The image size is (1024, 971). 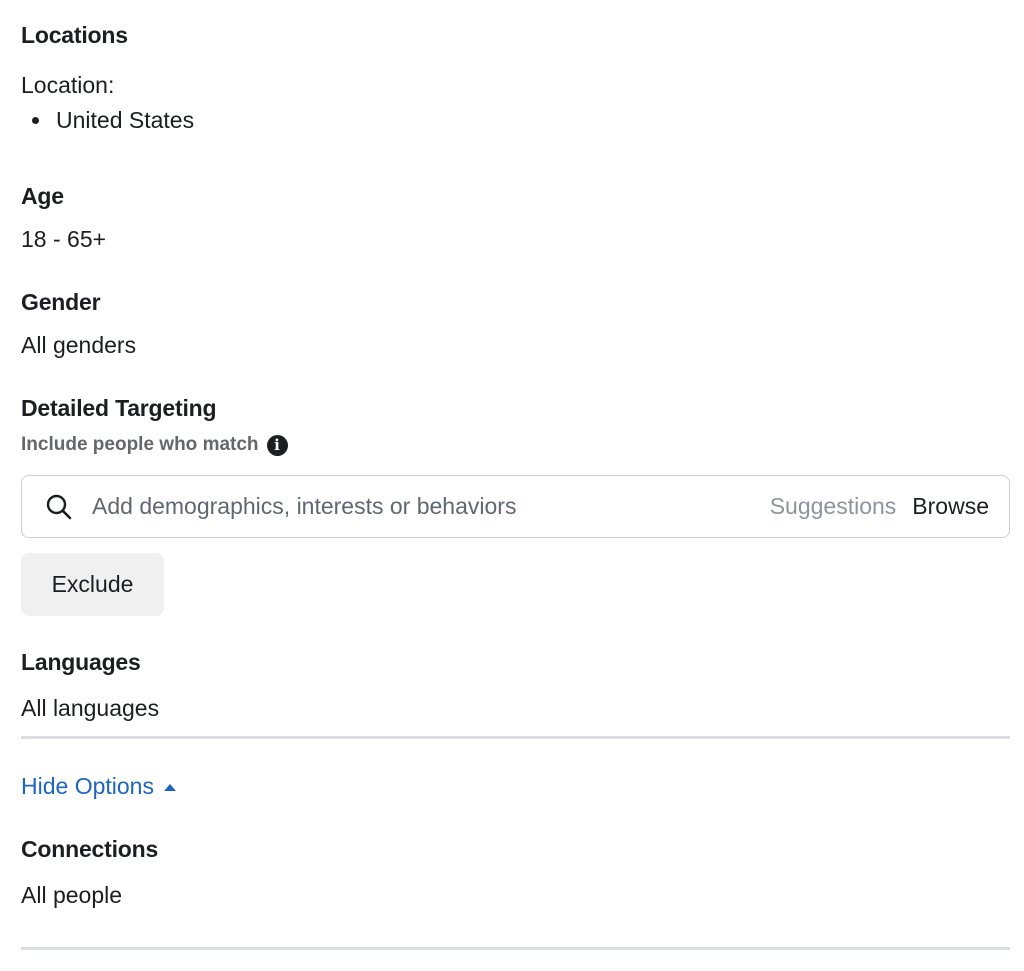 I want to click on detailed-targeting-search: Suggestions Browse, so click(x=515, y=506).